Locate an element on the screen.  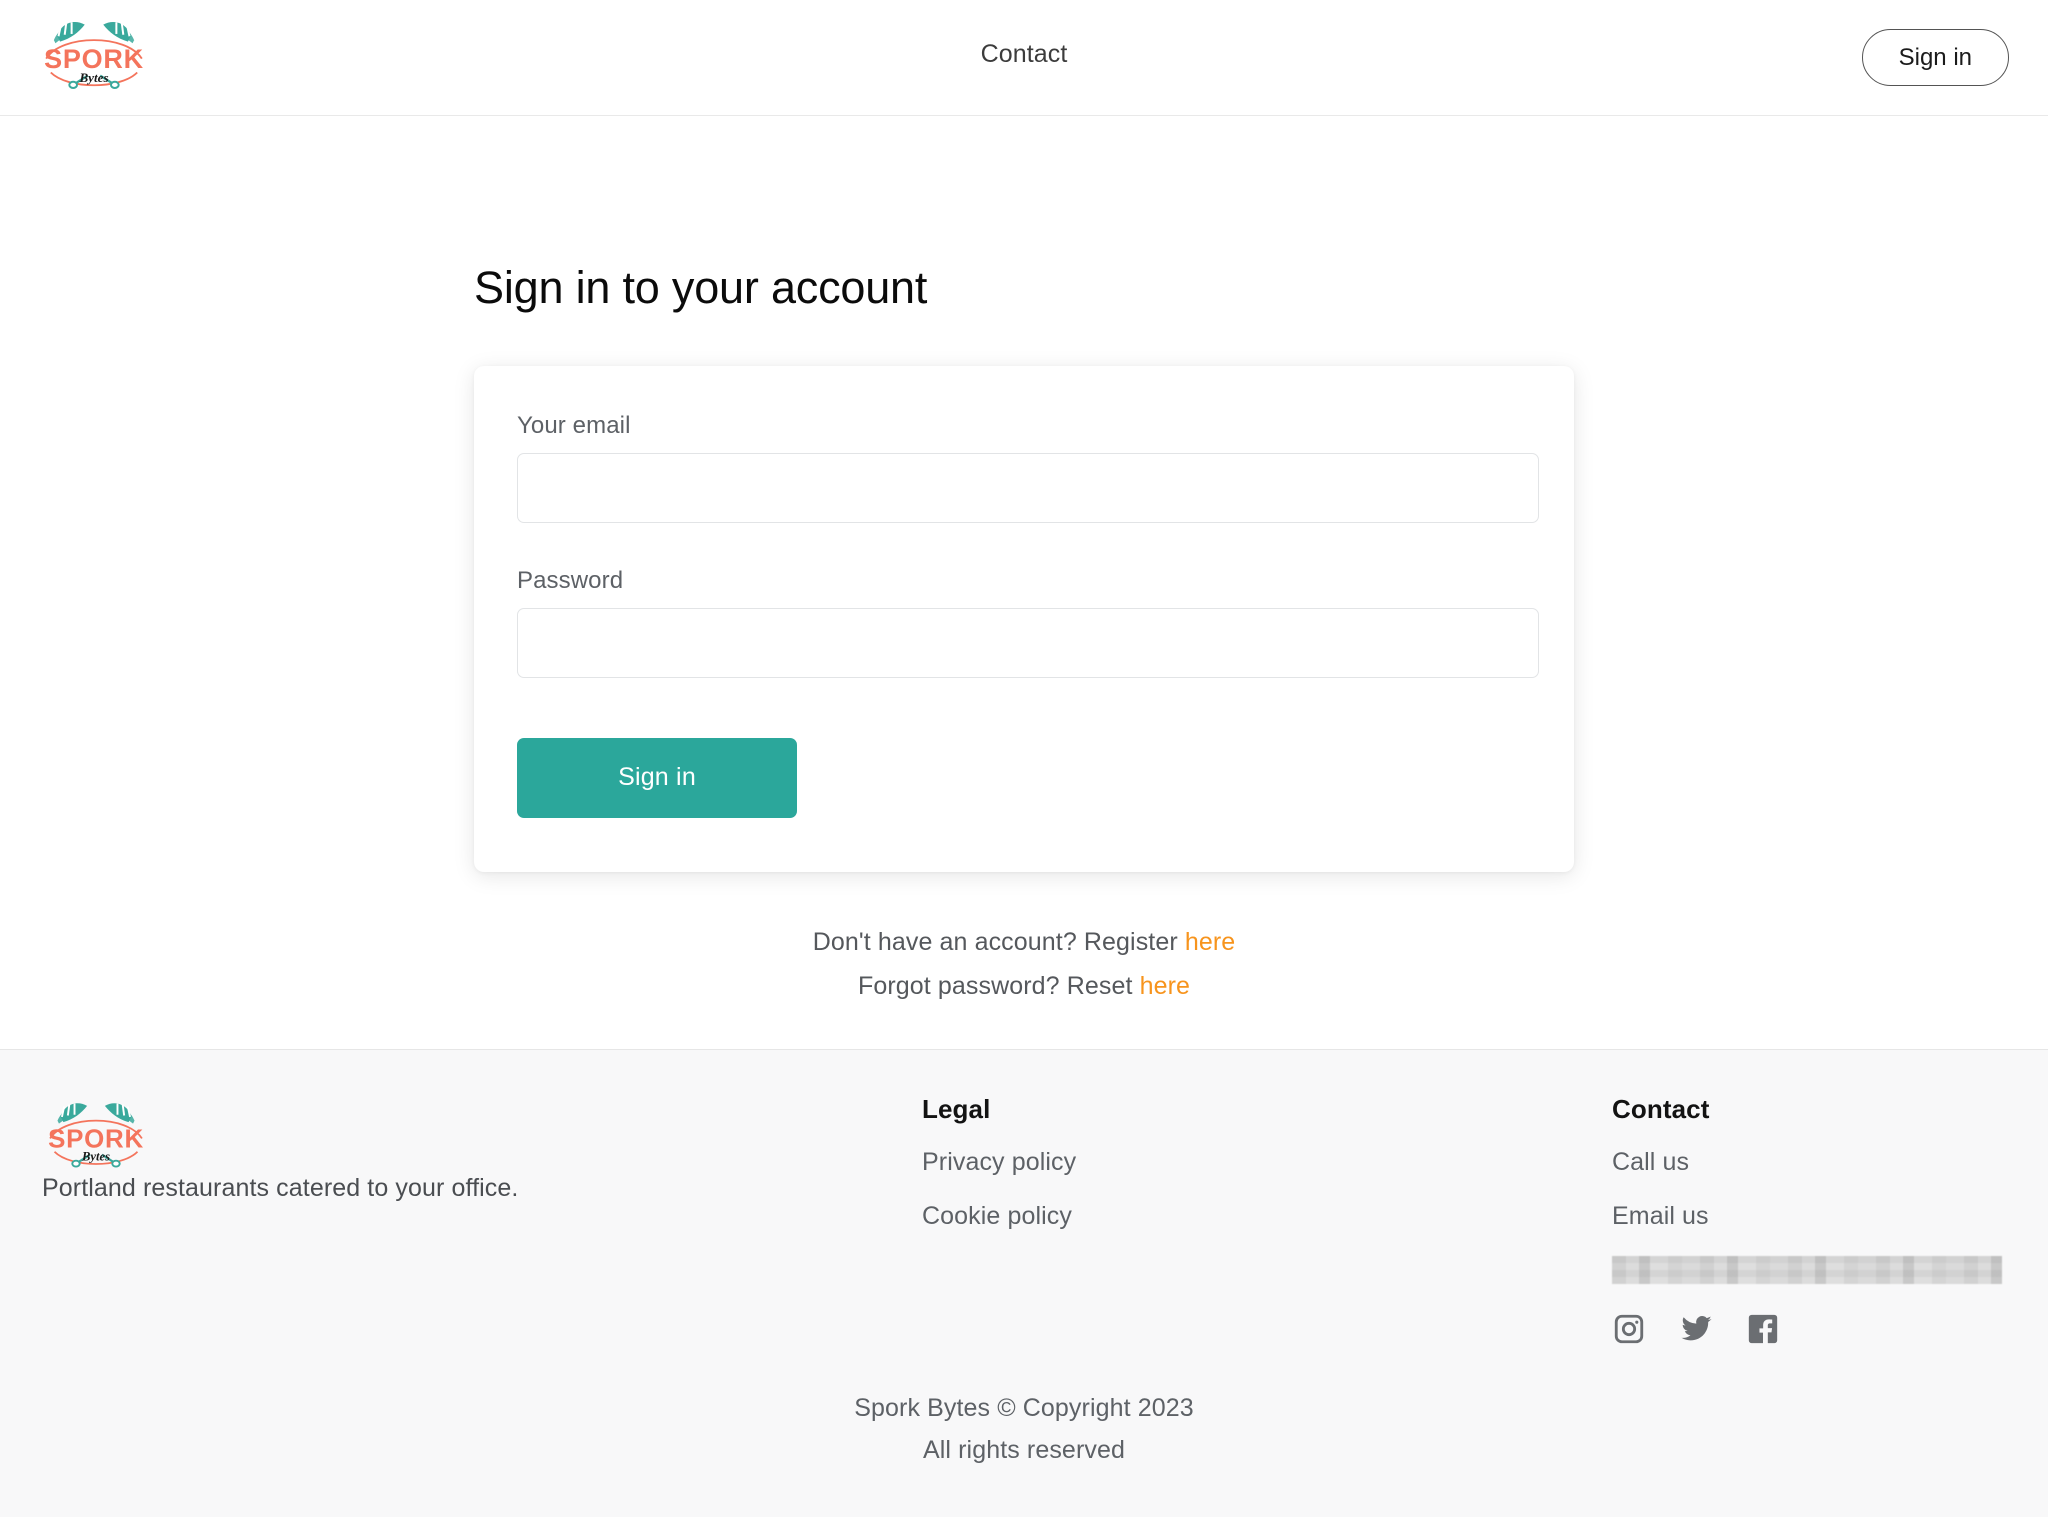
site-header: SPORK Bytes Contact Sign in is located at coordinates (1024, 58).